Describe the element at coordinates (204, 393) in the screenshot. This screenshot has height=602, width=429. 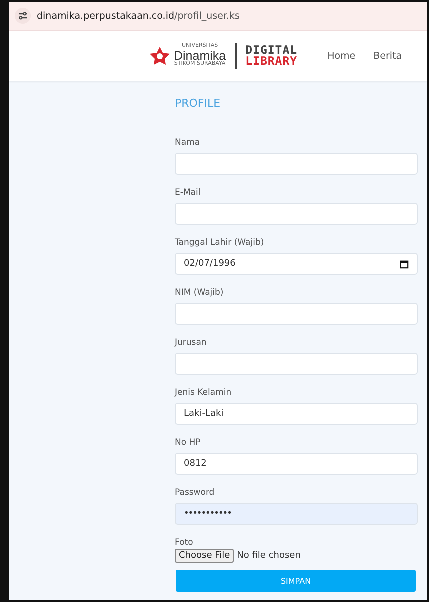
I see `field-label: Jenis Kelamin` at that location.